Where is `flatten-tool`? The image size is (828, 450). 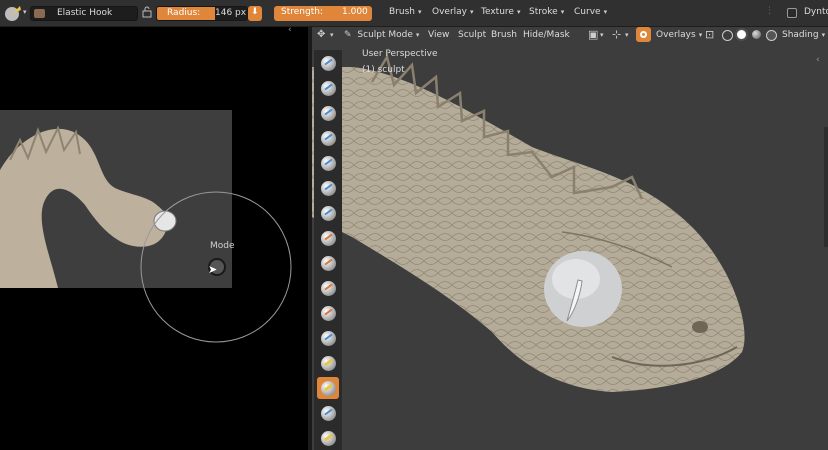
flatten-tool is located at coordinates (328, 313).